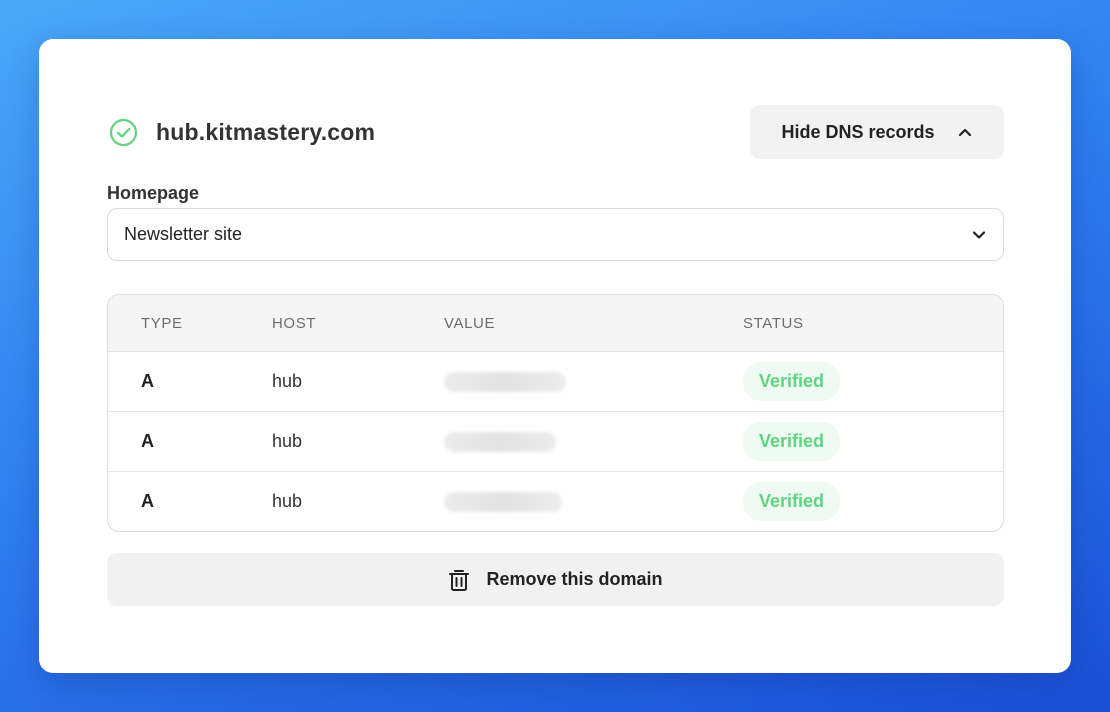  What do you see at coordinates (459, 580) in the screenshot?
I see `trash-icon` at bounding box center [459, 580].